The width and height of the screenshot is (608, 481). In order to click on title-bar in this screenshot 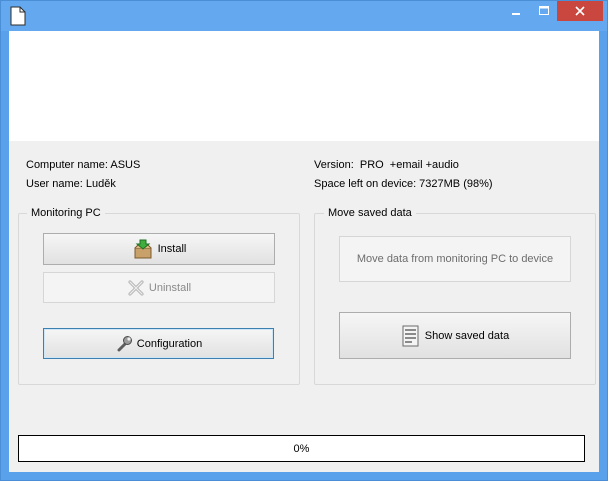, I will do `click(304, 16)`.